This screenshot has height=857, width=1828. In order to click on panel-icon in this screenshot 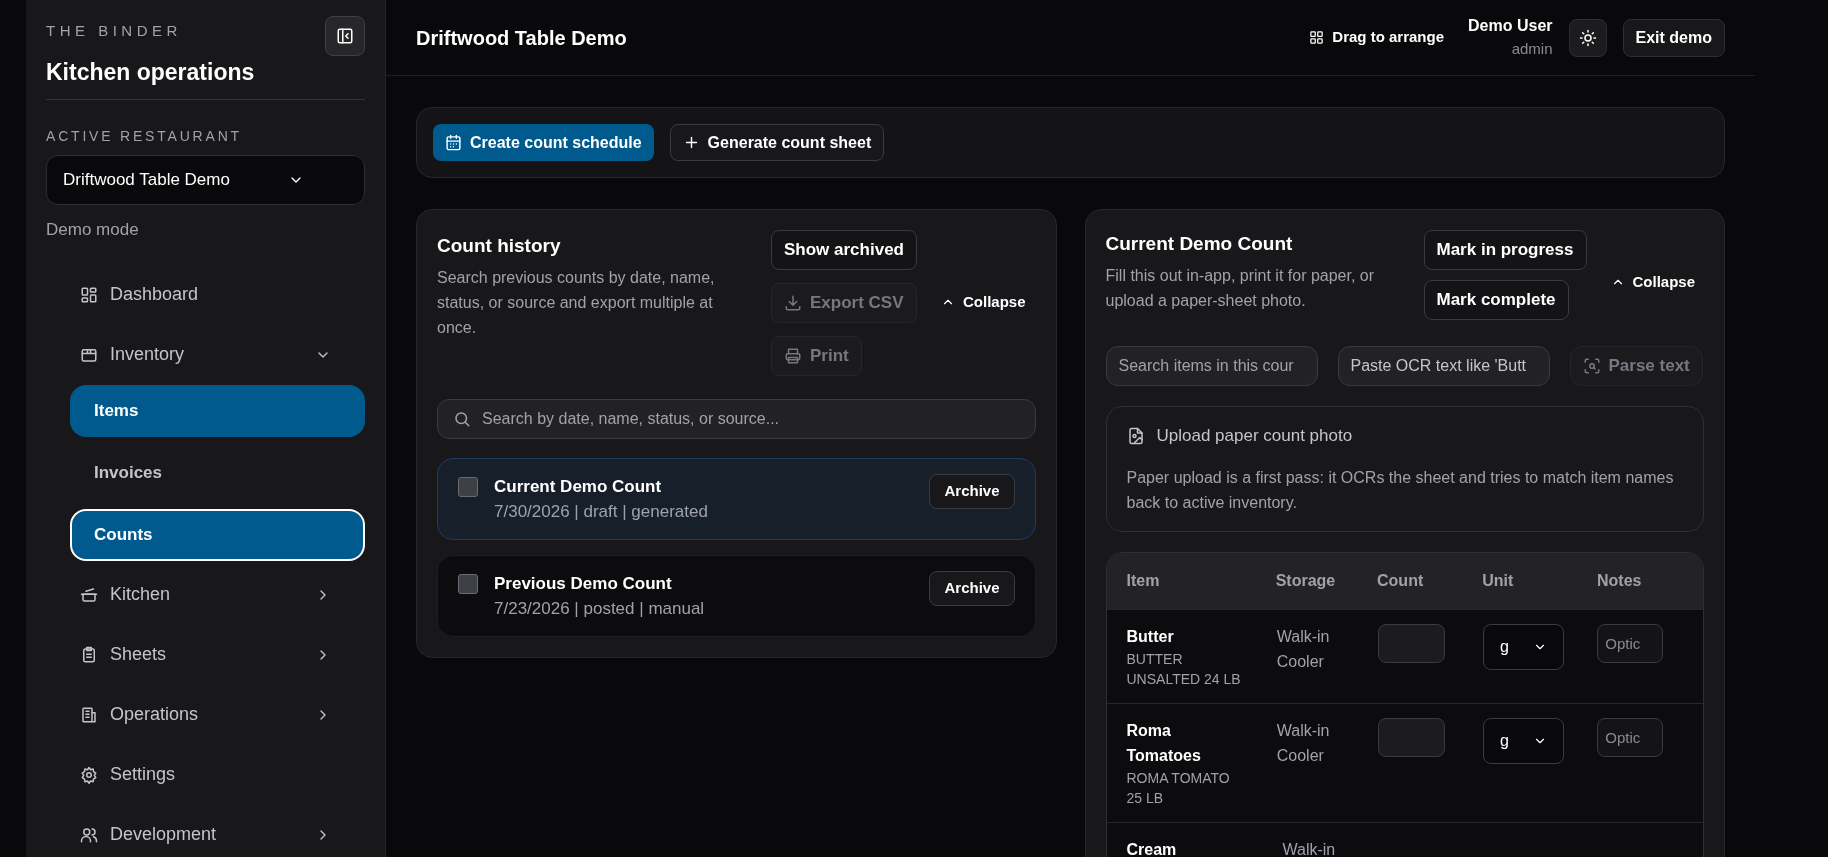, I will do `click(345, 36)`.